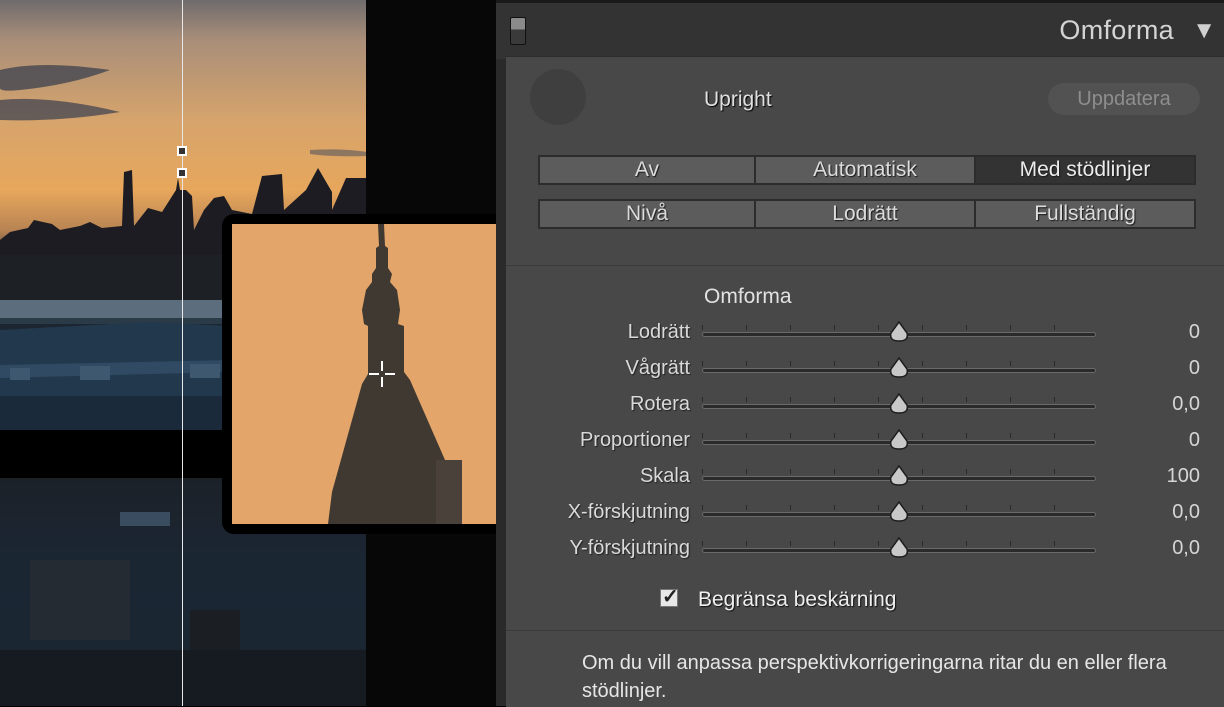 This screenshot has width=1224, height=707. I want to click on panel-header: Omforma ▼, so click(860, 29).